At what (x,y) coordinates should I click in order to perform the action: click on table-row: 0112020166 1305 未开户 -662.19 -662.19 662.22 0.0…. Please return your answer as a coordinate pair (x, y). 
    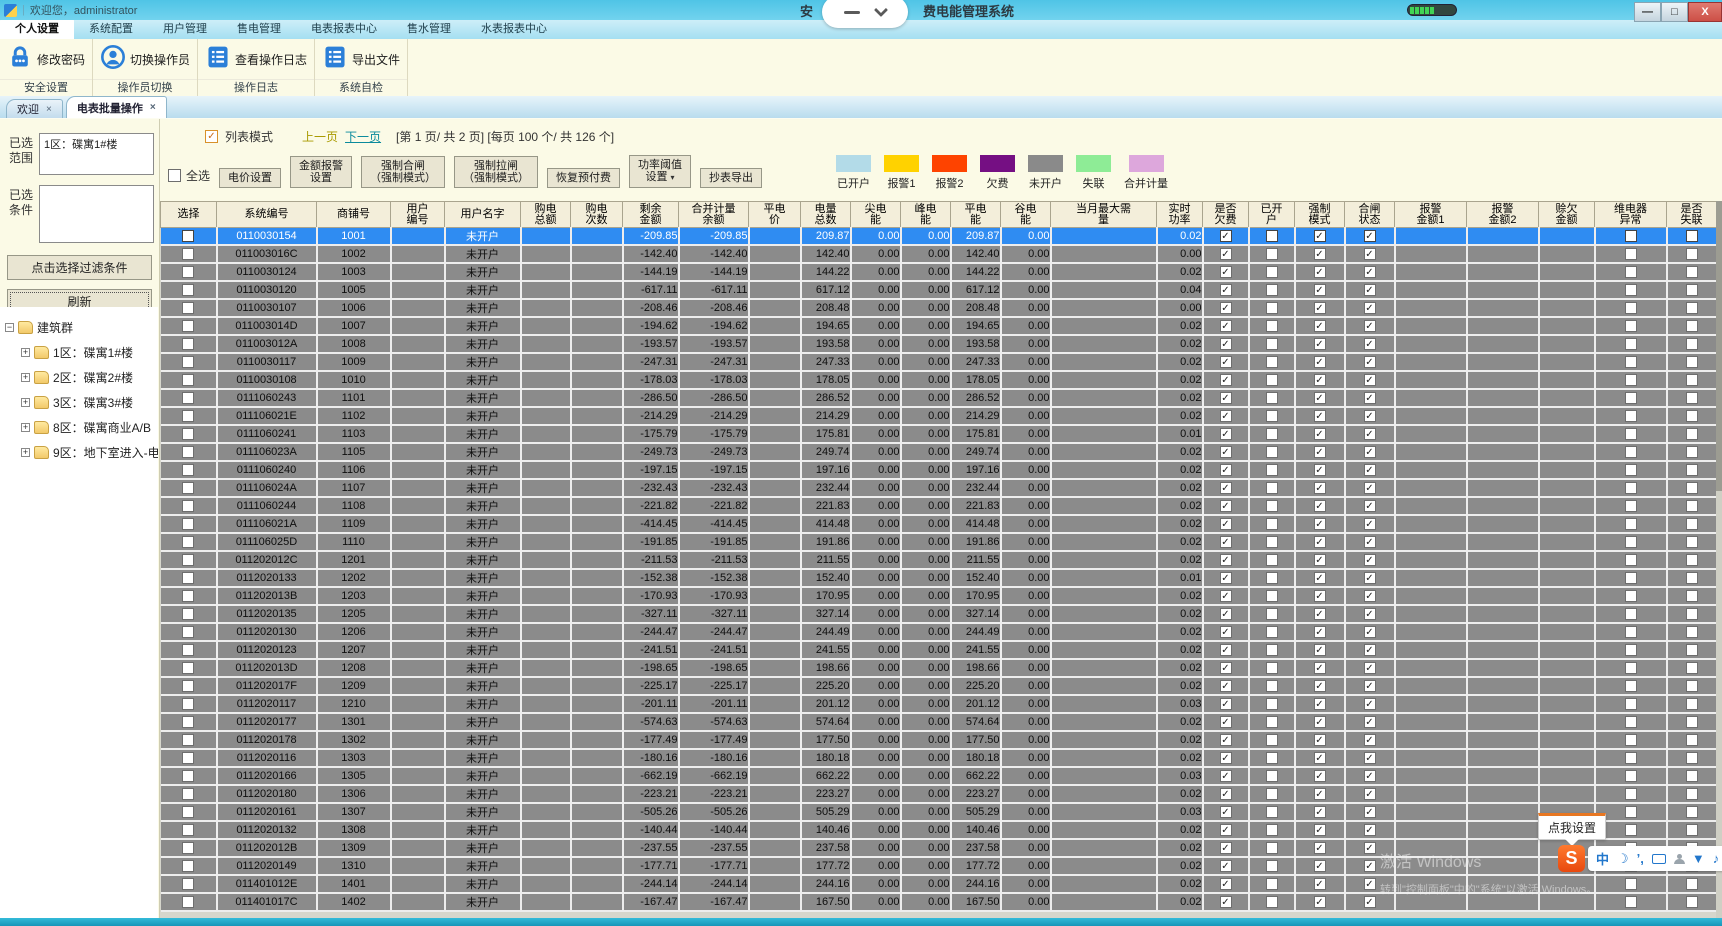
    Looking at the image, I should click on (938, 777).